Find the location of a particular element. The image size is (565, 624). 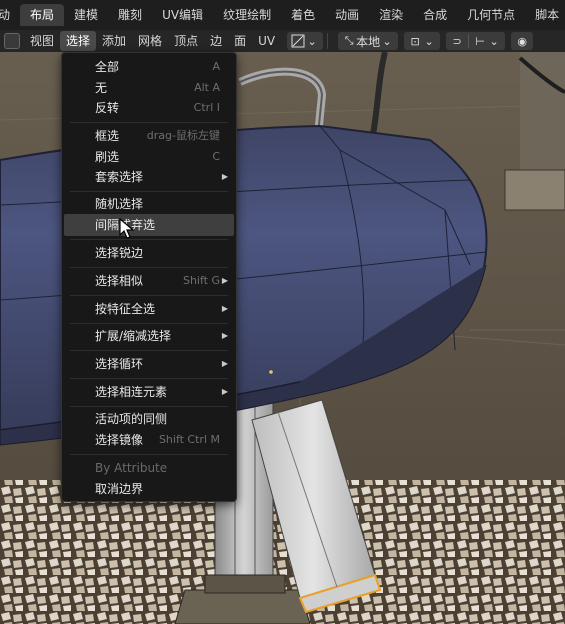

transform-orientation-dropdown: ⤡ 本地 ⌄ is located at coordinates (368, 41).